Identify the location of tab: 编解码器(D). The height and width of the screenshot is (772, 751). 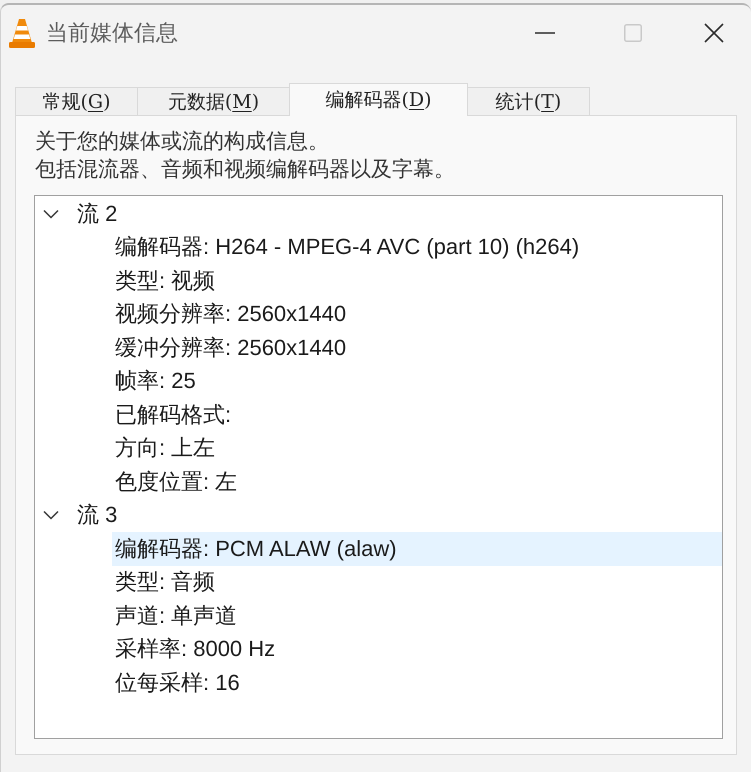
(378, 99).